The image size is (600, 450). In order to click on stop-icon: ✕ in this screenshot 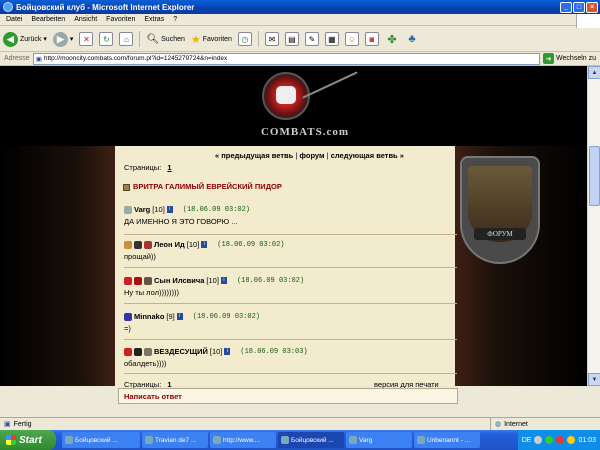, I will do `click(86, 39)`.